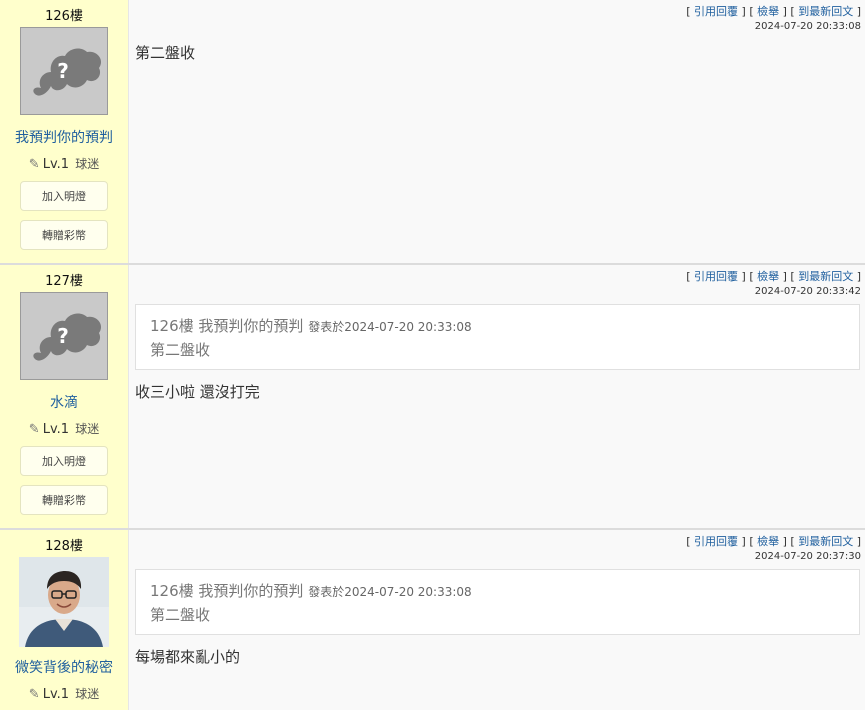 This screenshot has width=865, height=710. What do you see at coordinates (807, 26) in the screenshot?
I see `post-timestamp: 2024-07-20 20:33:08` at bounding box center [807, 26].